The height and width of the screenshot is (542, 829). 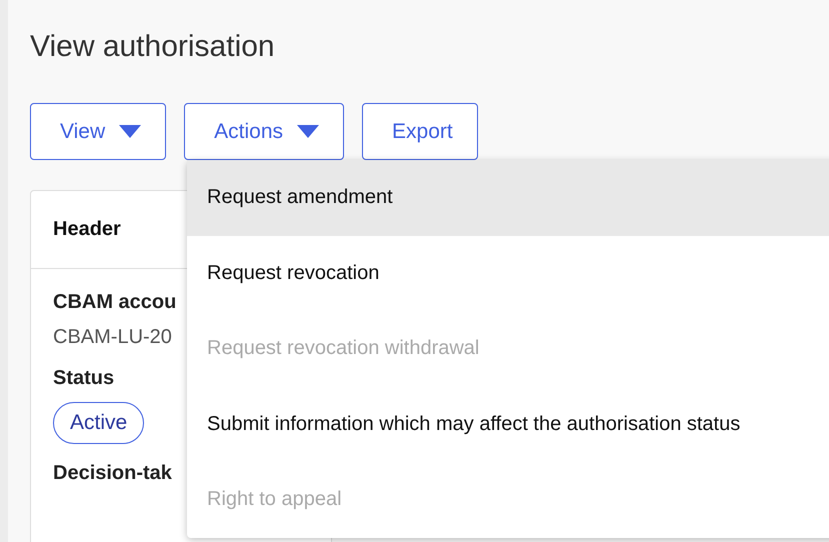 I want to click on dropdown-button: Actions, so click(x=264, y=131).